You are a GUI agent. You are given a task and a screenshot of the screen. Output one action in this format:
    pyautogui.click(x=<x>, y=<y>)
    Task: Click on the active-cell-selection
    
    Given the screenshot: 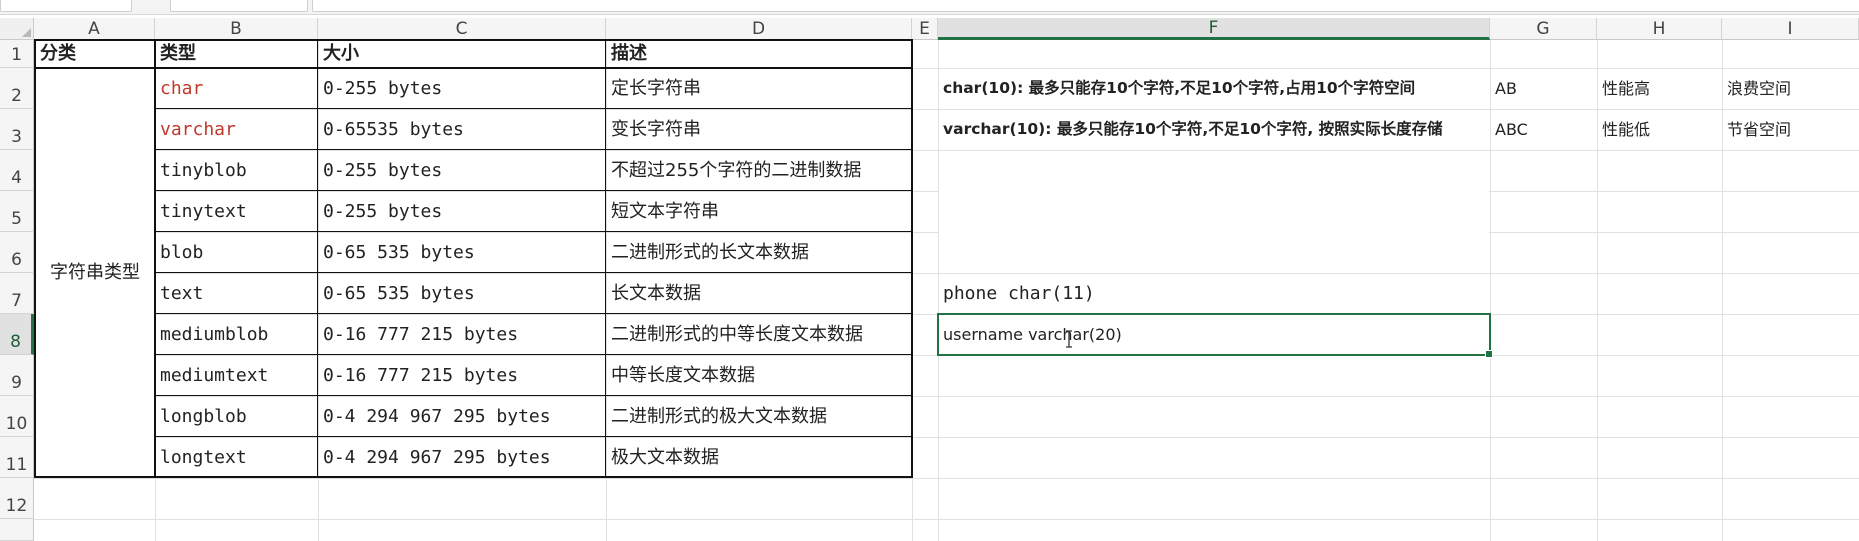 What is the action you would take?
    pyautogui.click(x=1215, y=335)
    